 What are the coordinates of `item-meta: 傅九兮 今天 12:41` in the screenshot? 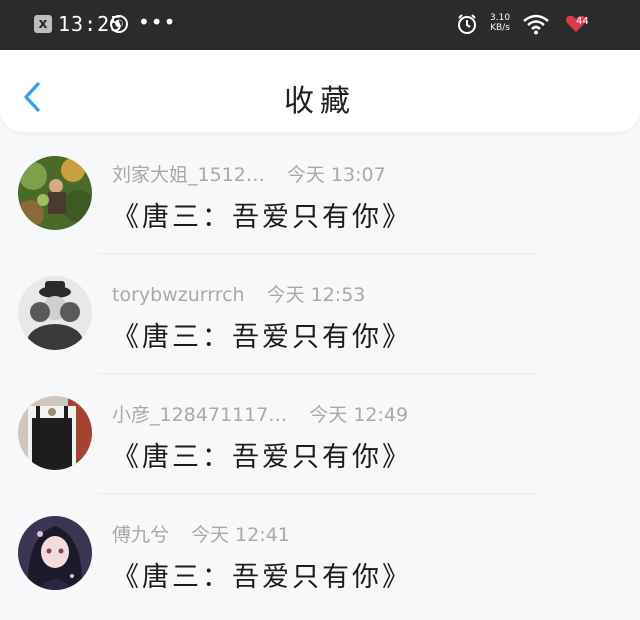 It's located at (201, 533).